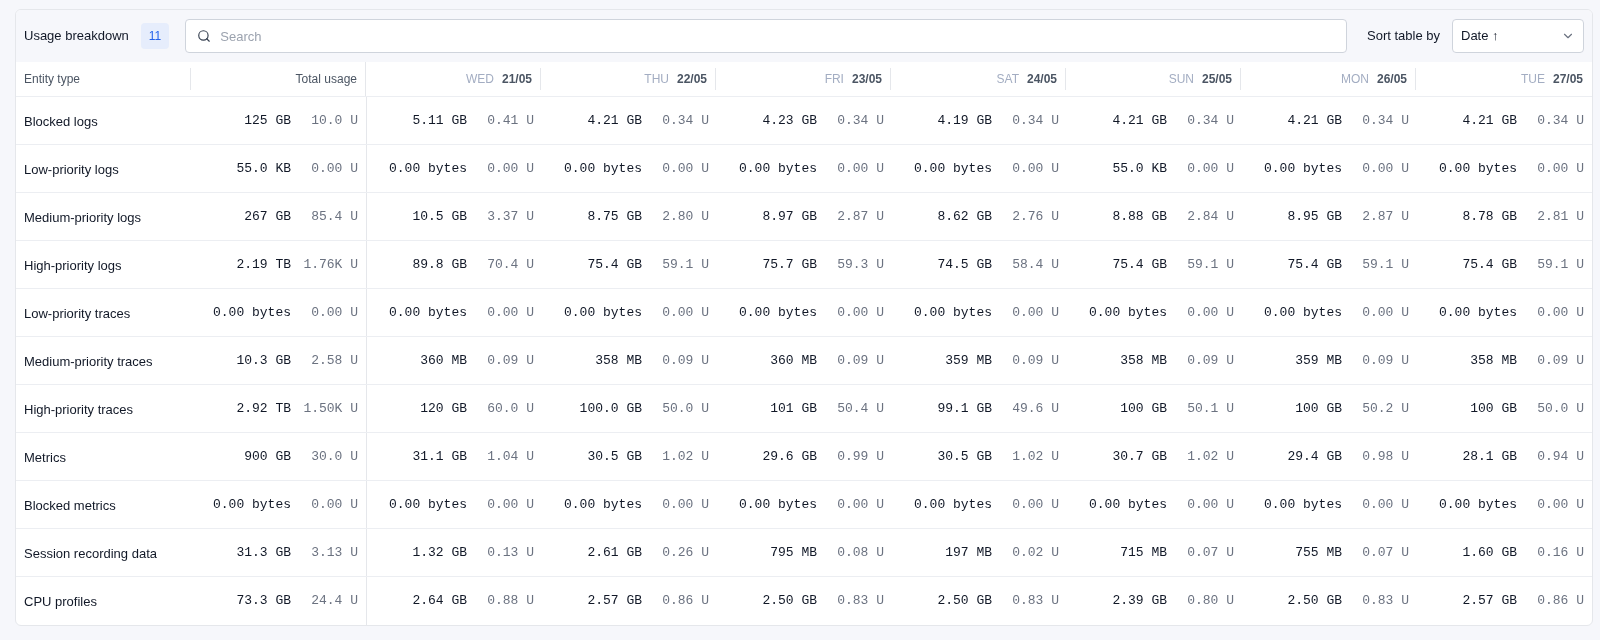 The image size is (1600, 640). What do you see at coordinates (860, 408) in the screenshot?
I see `units-cell-text: 50.4 U` at bounding box center [860, 408].